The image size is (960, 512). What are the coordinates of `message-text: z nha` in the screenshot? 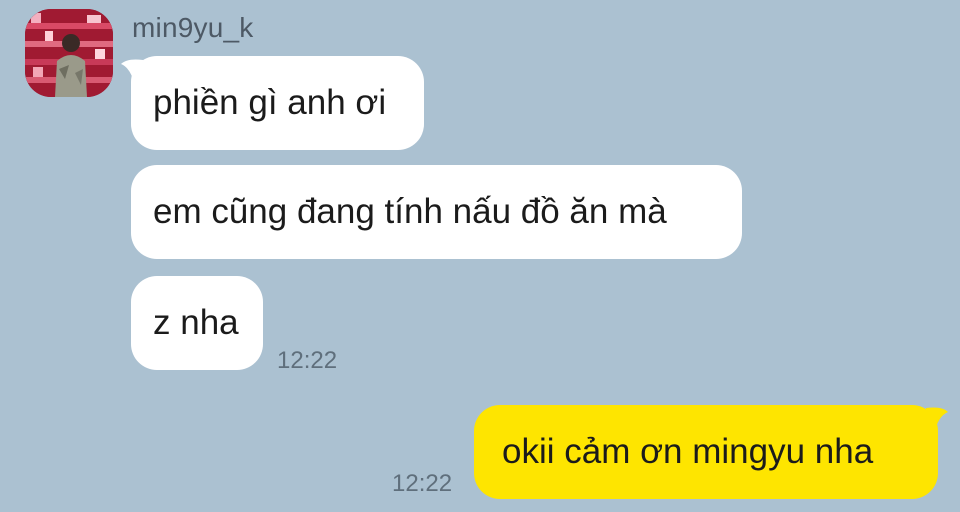 It's located at (196, 322).